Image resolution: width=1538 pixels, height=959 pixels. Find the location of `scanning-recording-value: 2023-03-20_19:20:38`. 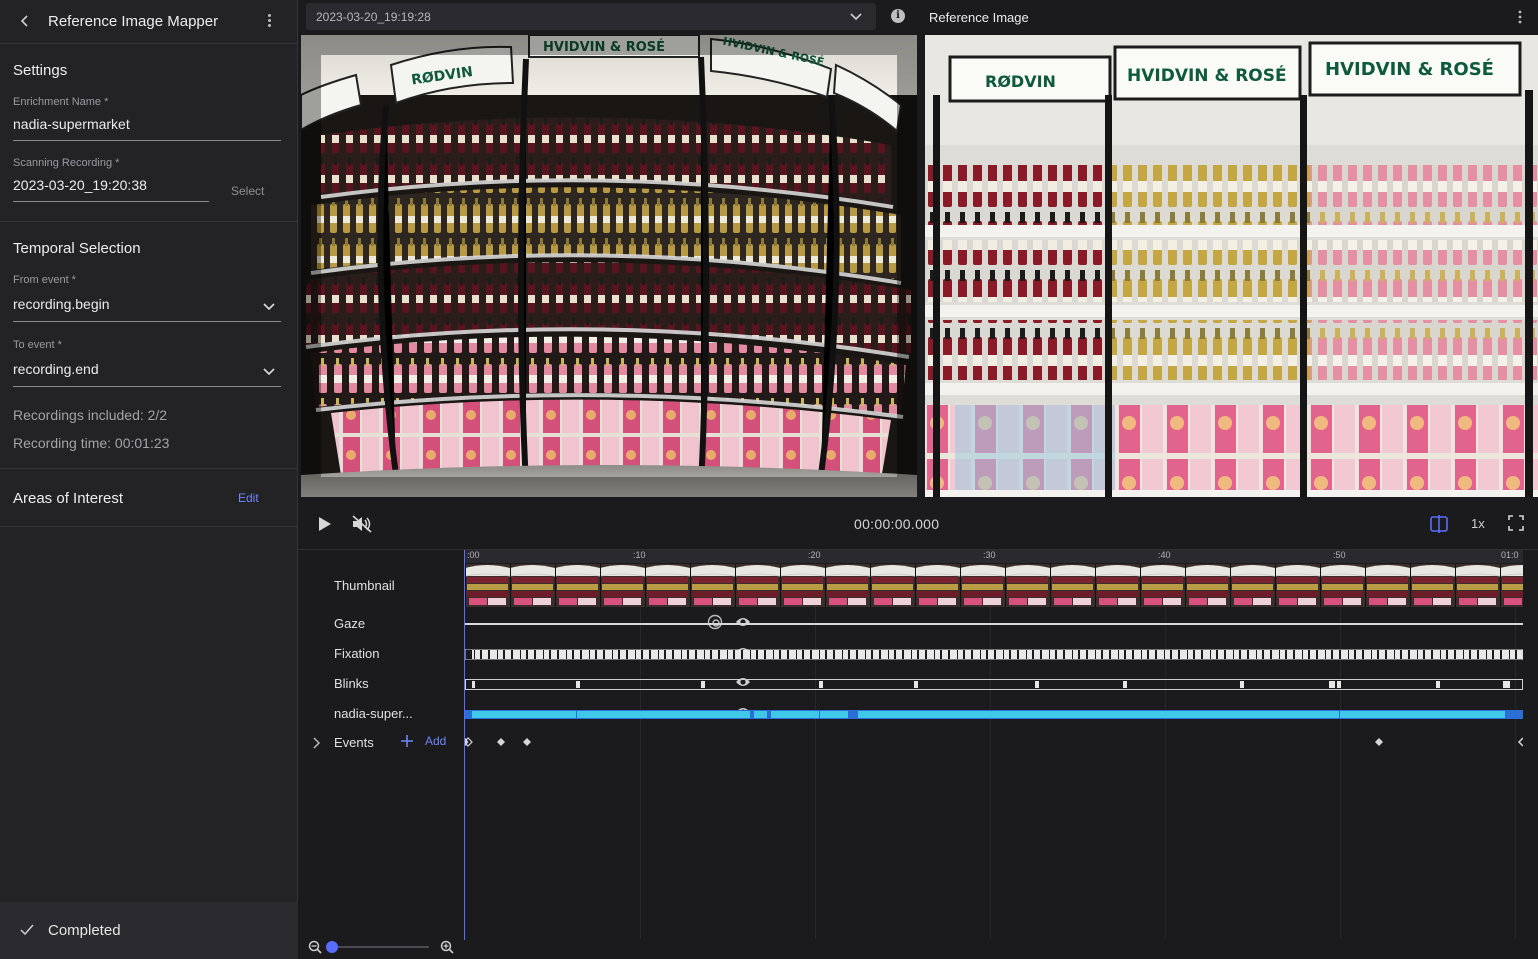

scanning-recording-value: 2023-03-20_19:20:38 is located at coordinates (80, 185).